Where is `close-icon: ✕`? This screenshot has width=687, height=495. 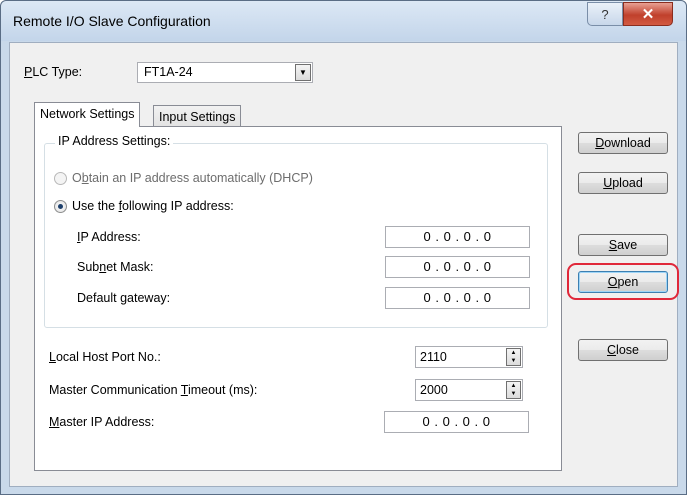 close-icon: ✕ is located at coordinates (648, 14).